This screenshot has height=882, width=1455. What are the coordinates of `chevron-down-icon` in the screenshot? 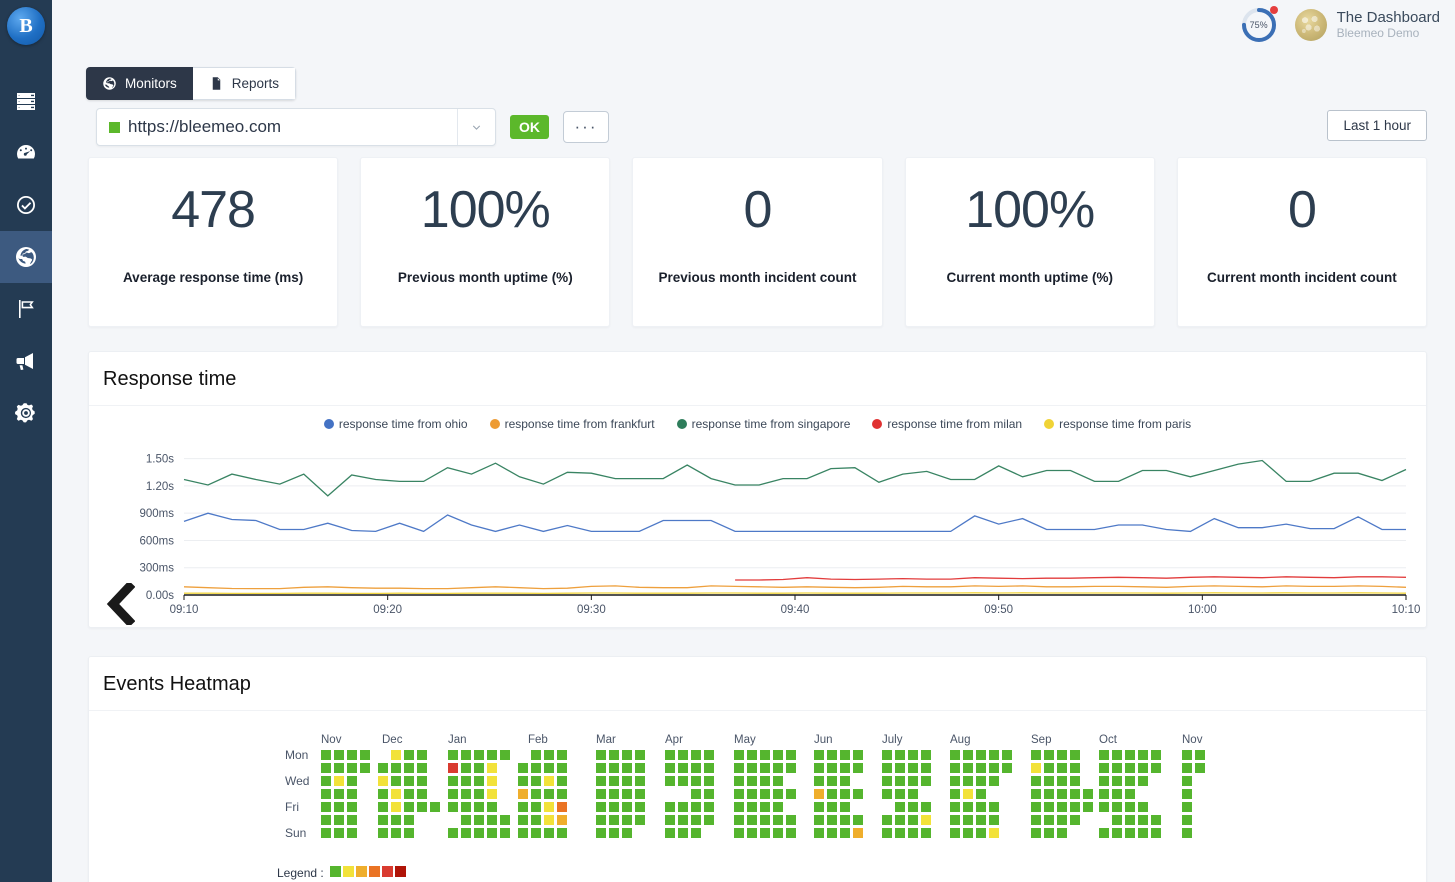 It's located at (476, 127).